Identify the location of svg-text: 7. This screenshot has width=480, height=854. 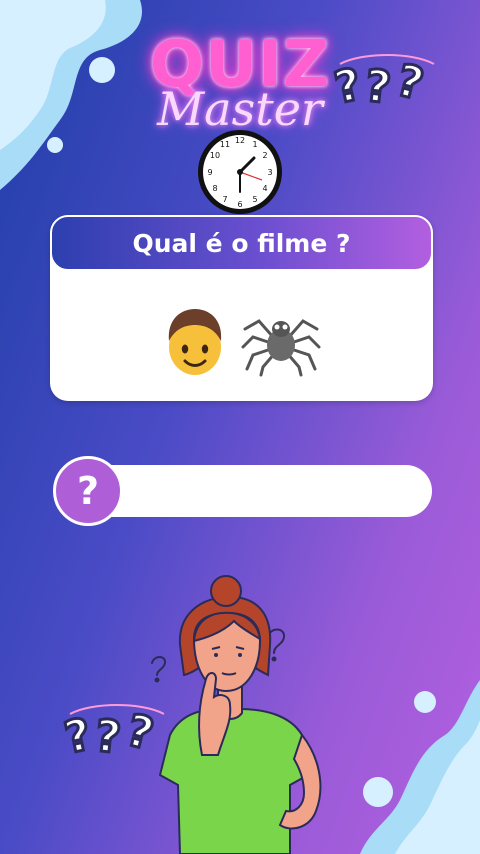
(224, 199).